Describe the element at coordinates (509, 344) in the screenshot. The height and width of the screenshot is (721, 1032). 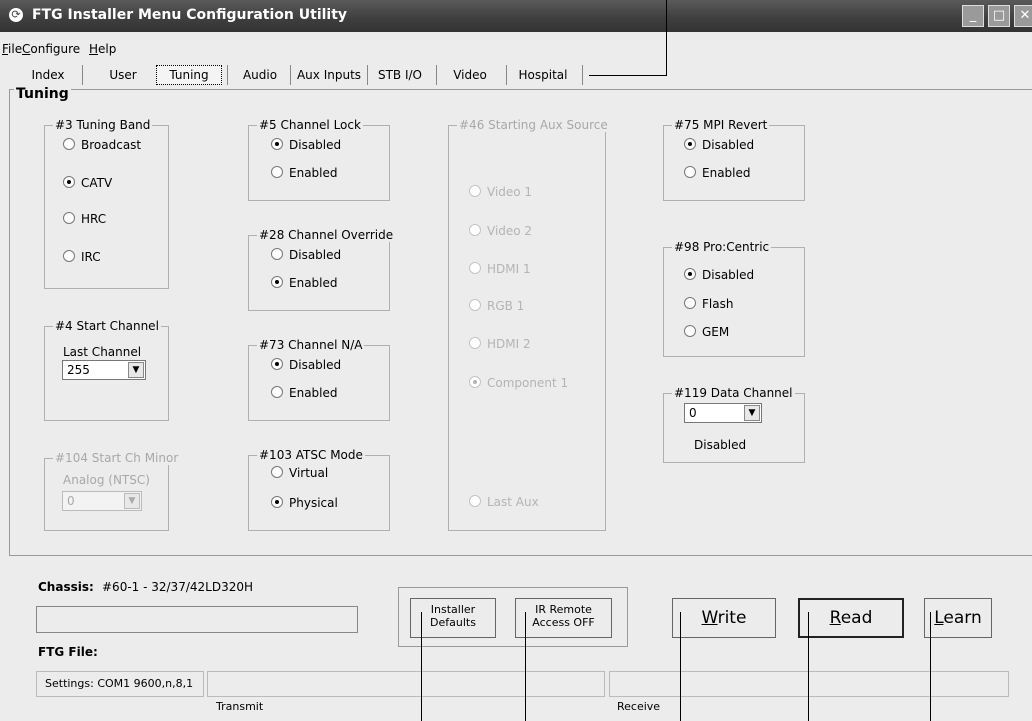
I see `radio-label: HDMI 2` at that location.